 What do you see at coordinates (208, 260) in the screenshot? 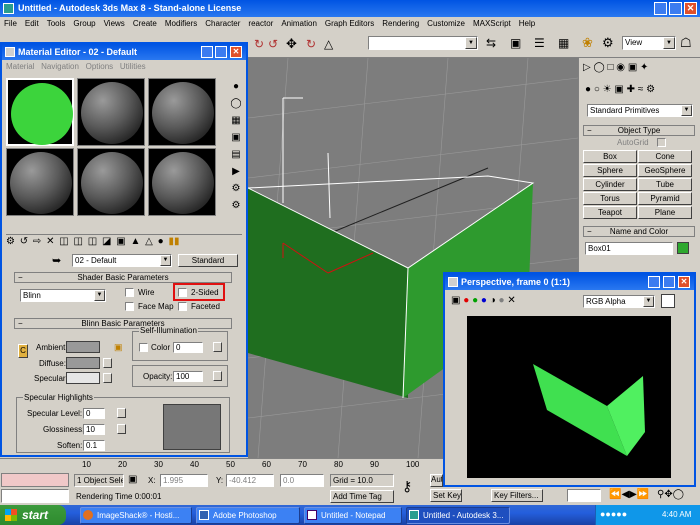
I see `material-type-button: Standard` at bounding box center [208, 260].